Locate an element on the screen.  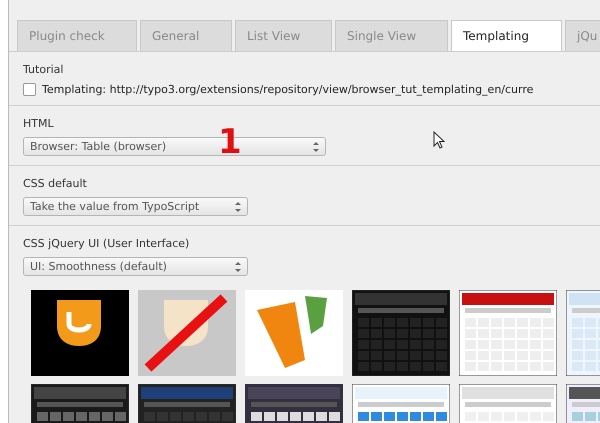
section-heading: Tutorial is located at coordinates (43, 69).